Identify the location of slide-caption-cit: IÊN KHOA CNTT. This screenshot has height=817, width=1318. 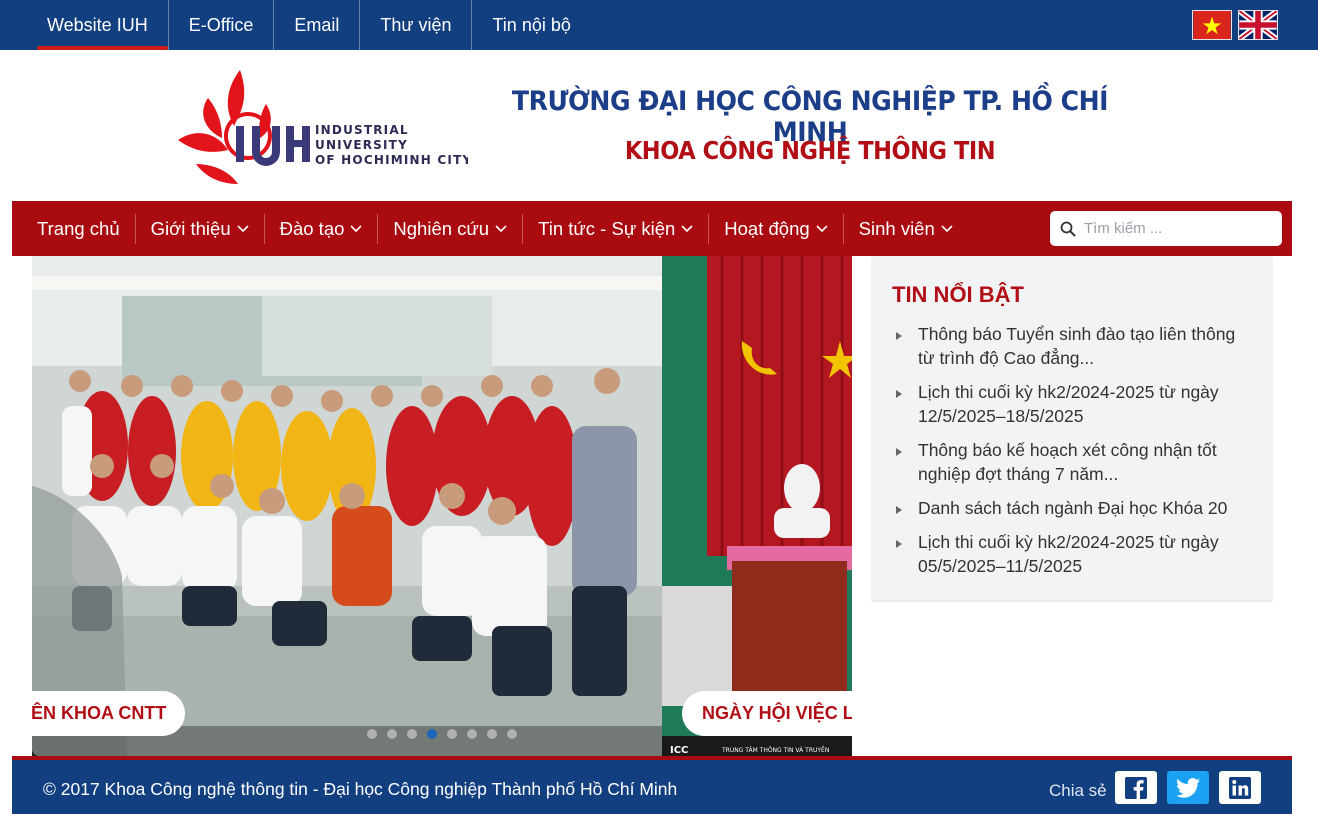
(108, 713).